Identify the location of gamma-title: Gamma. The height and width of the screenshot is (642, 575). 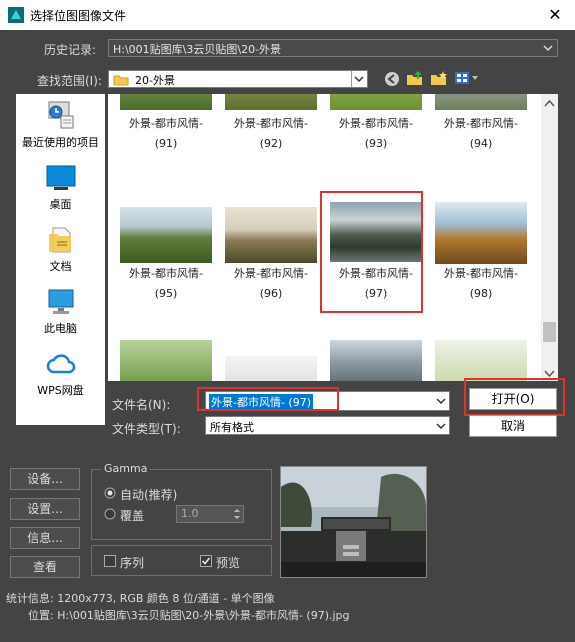
(126, 468).